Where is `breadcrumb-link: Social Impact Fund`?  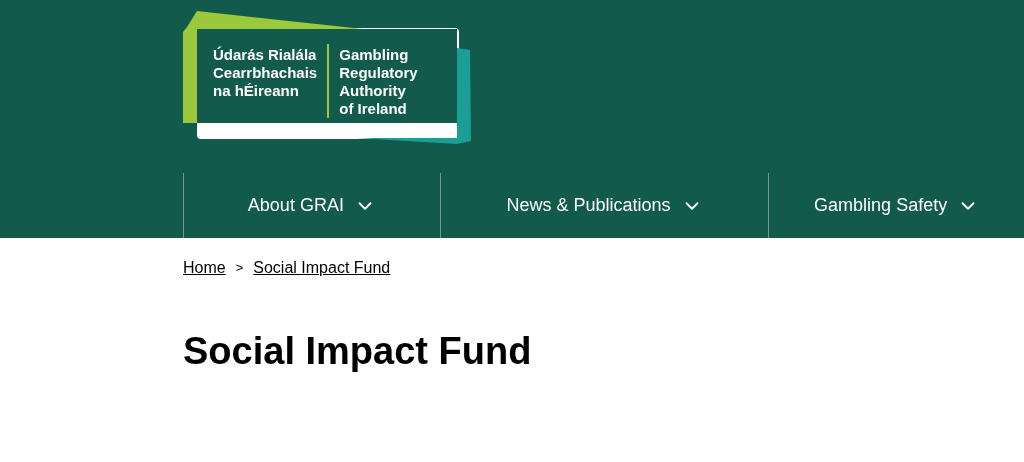 breadcrumb-link: Social Impact Fund is located at coordinates (322, 268).